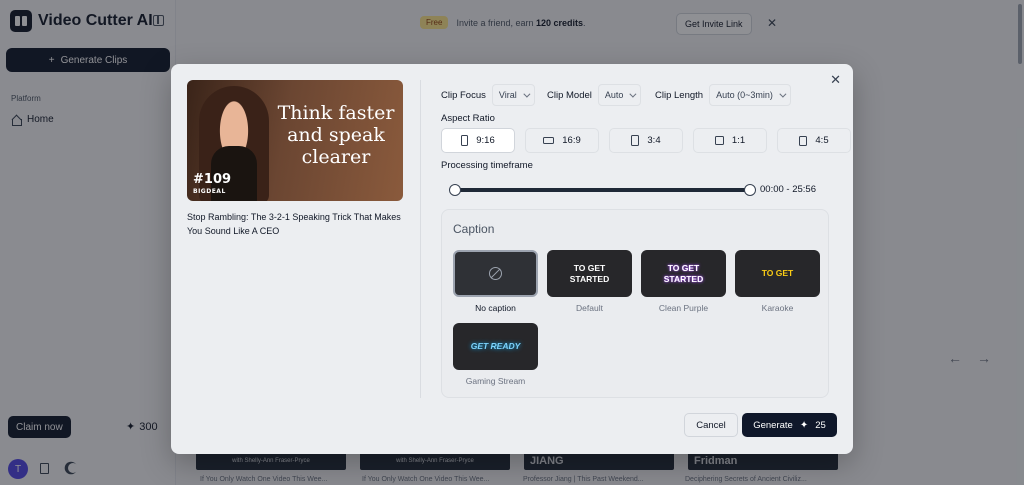 Image resolution: width=1024 pixels, height=485 pixels. Describe the element at coordinates (455, 190) in the screenshot. I see `slider-start-handle` at that location.